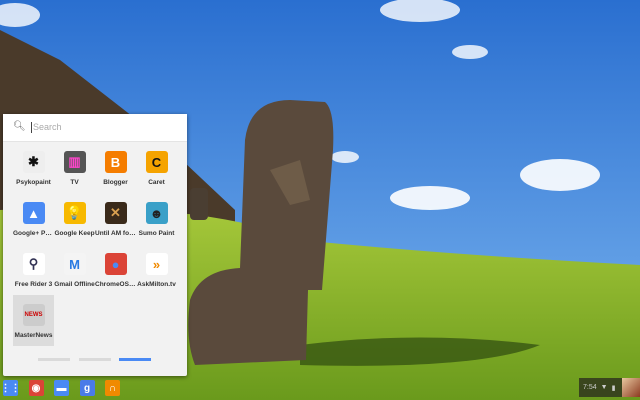 The image size is (640, 400). I want to click on app-tile: M Gmail Offline, so click(74, 269).